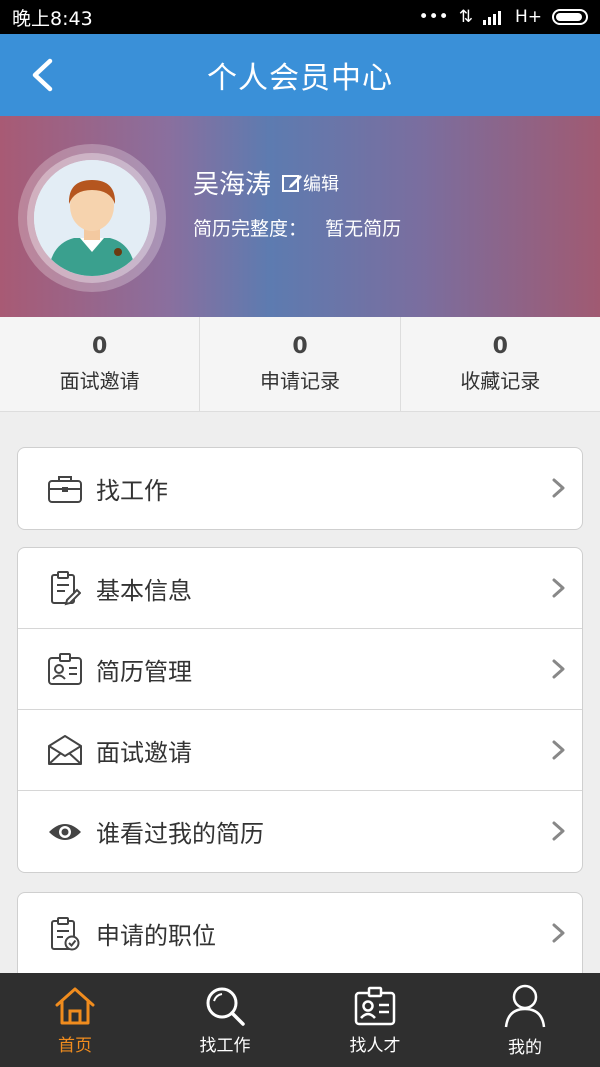 The height and width of the screenshot is (1067, 600). I want to click on stats-bar: 0 面试邀请 0 申请记录 0 收藏记录, so click(300, 364).